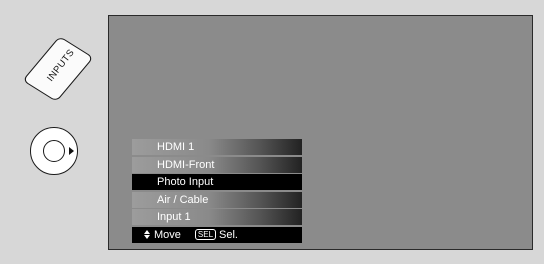  I want to click on menu-item-air-cable: Air / Cable, so click(217, 199).